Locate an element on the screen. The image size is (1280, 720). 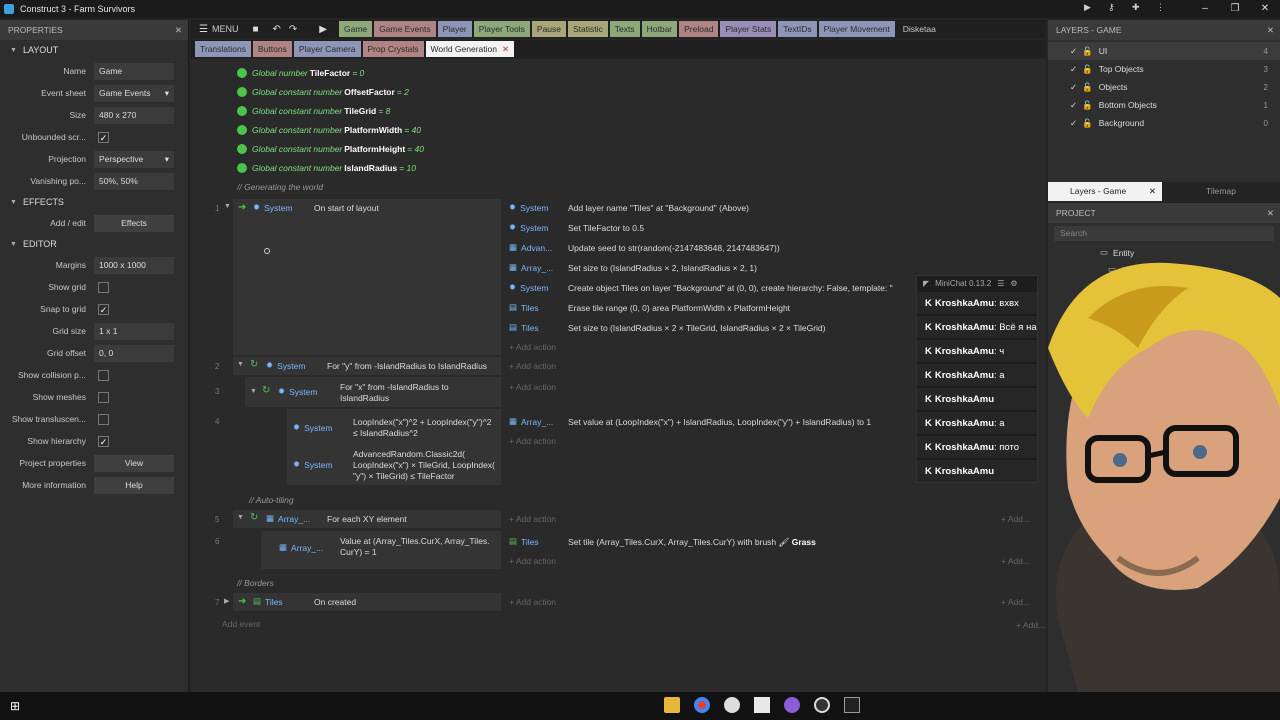
more-icon: ⋮ is located at coordinates (1168, 7).